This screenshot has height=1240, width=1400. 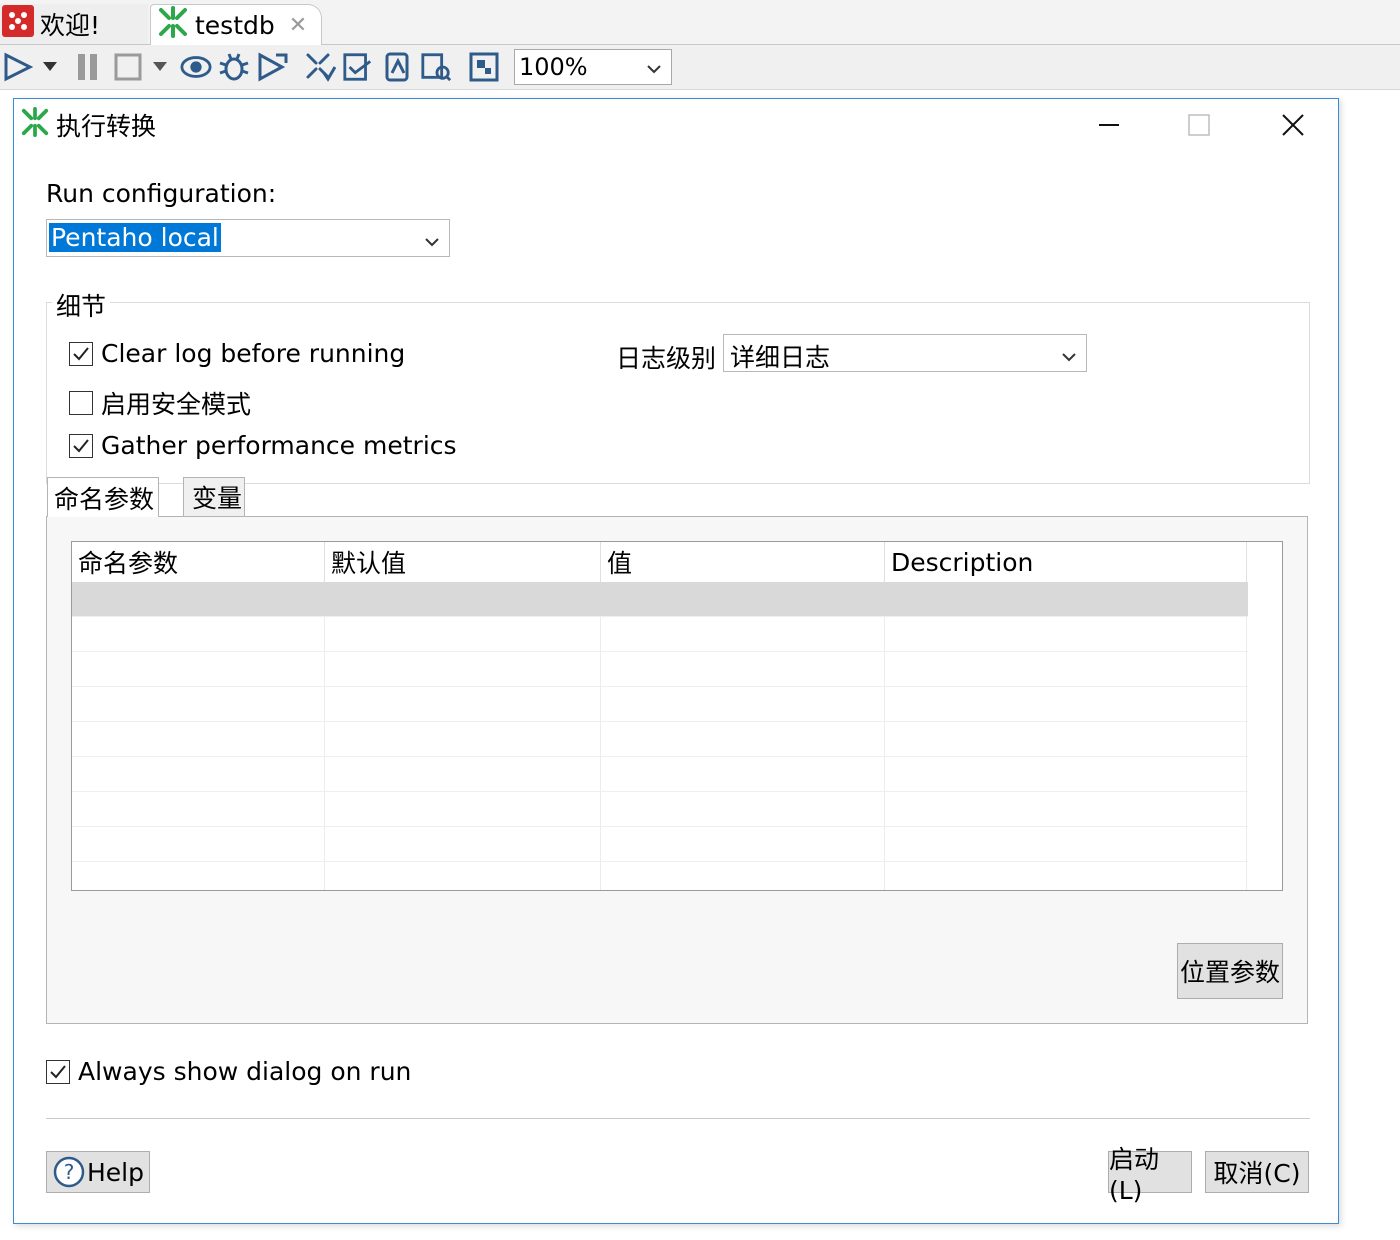 I want to click on preview-eye-icon, so click(x=196, y=67).